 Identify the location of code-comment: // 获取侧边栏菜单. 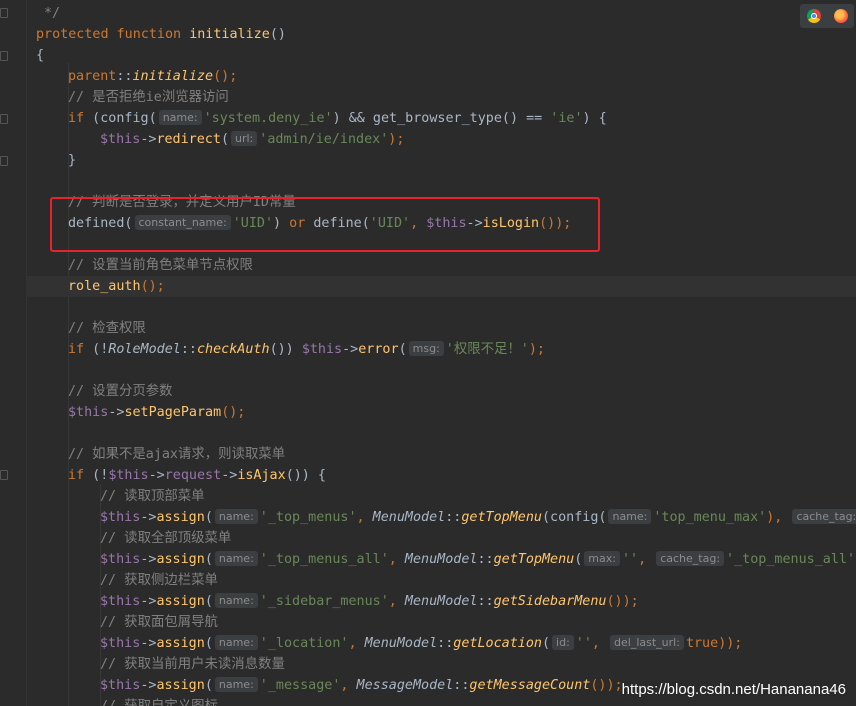
(159, 580).